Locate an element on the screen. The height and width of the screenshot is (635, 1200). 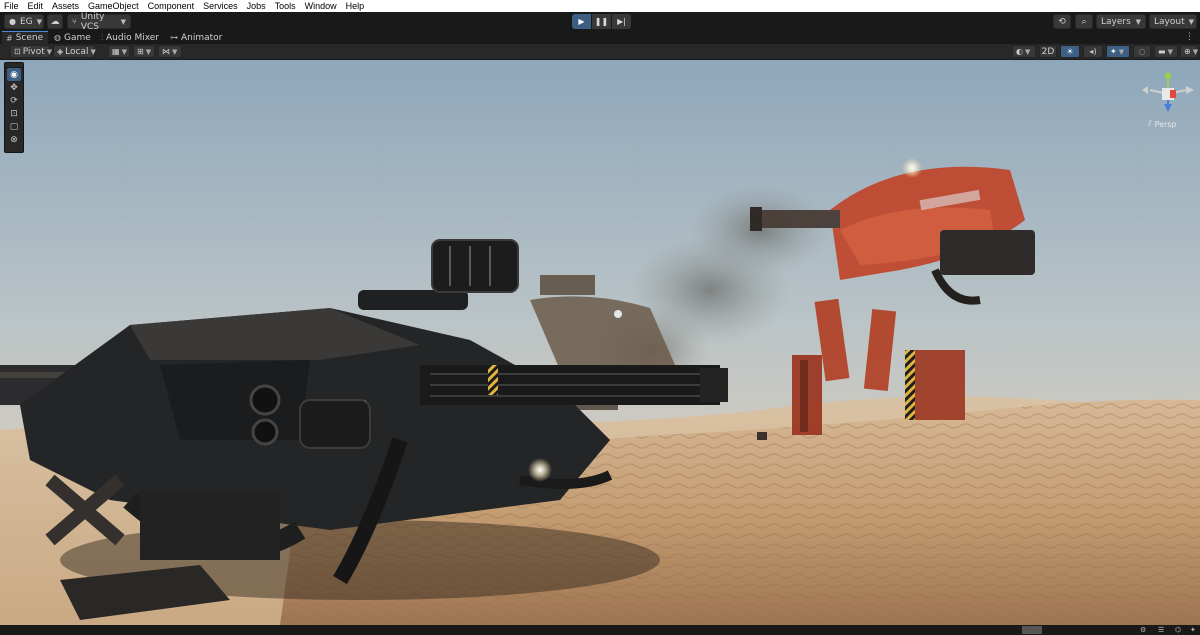
layers-dropdown: Layers ▼ is located at coordinates (1121, 21).